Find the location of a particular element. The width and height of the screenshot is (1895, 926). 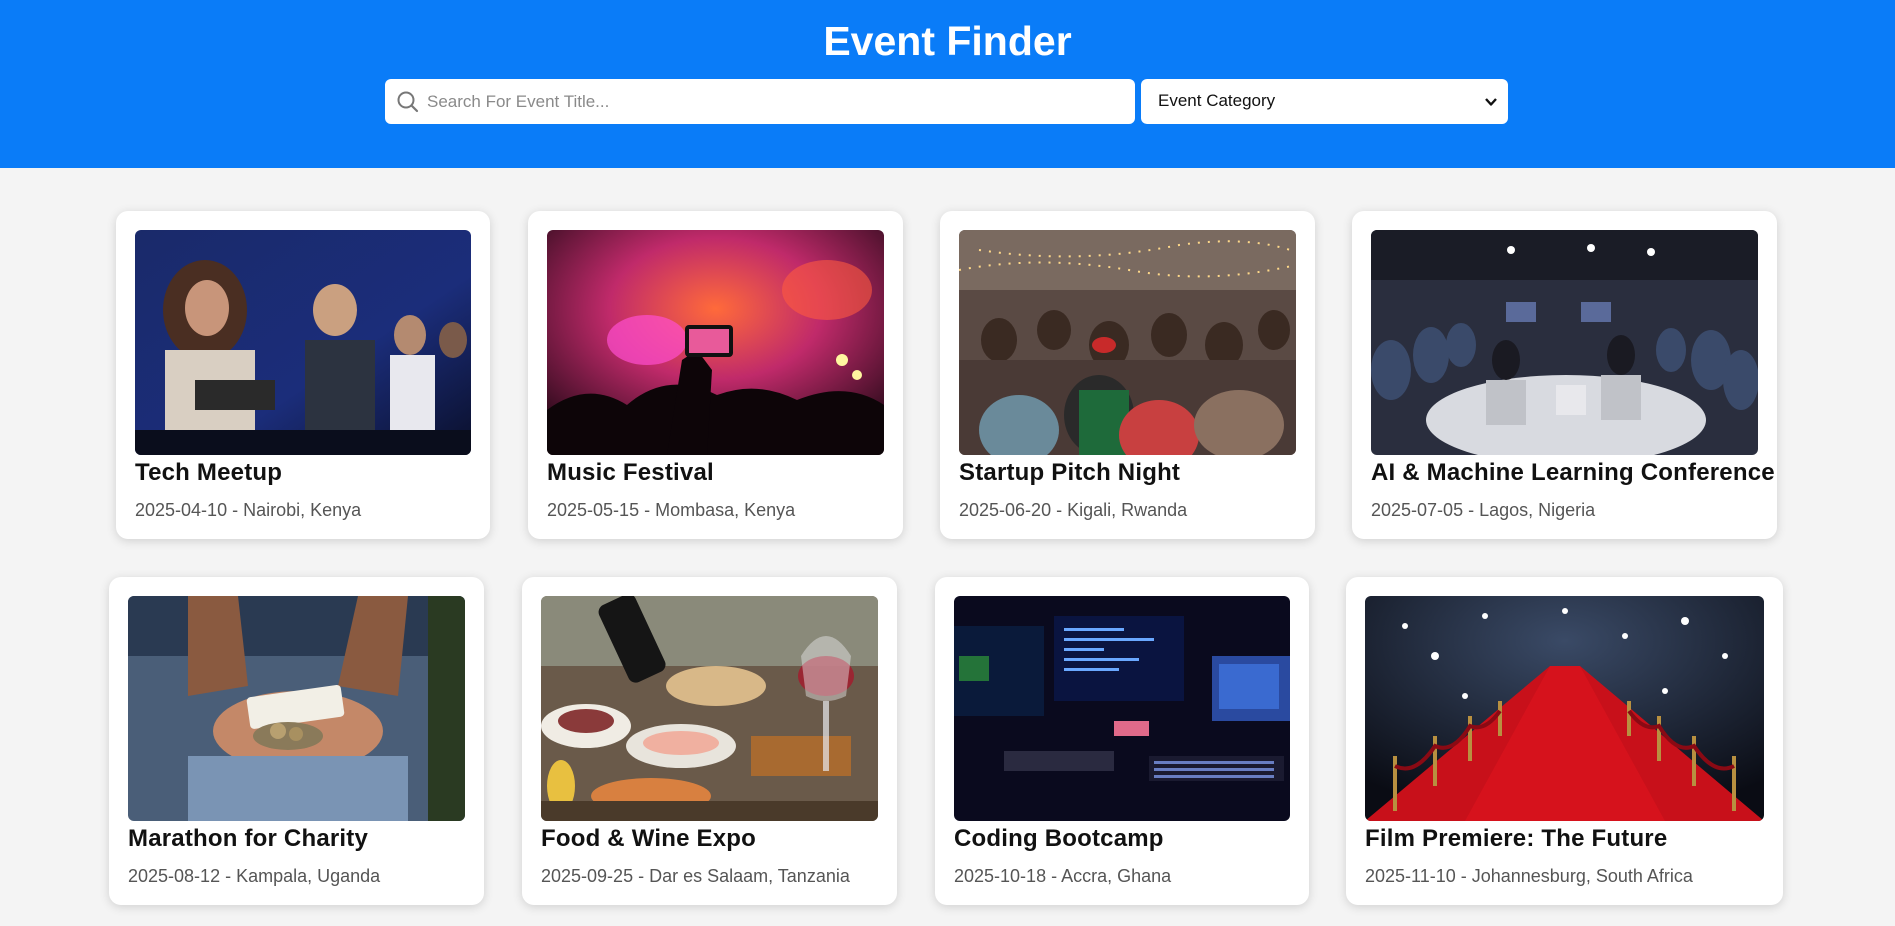

search-input is located at coordinates (777, 101).